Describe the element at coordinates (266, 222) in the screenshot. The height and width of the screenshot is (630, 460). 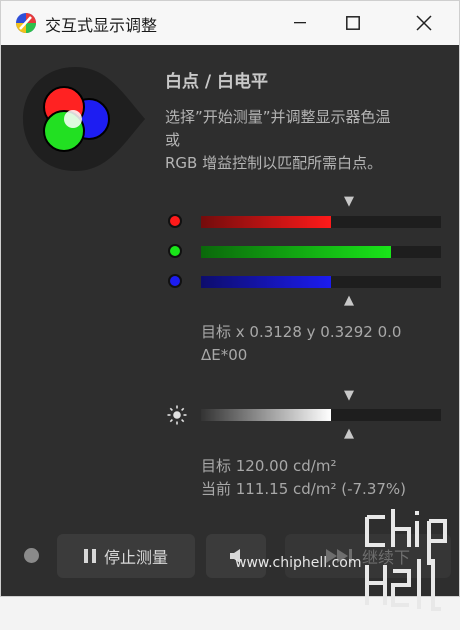
I see `red-channel-fill` at that location.